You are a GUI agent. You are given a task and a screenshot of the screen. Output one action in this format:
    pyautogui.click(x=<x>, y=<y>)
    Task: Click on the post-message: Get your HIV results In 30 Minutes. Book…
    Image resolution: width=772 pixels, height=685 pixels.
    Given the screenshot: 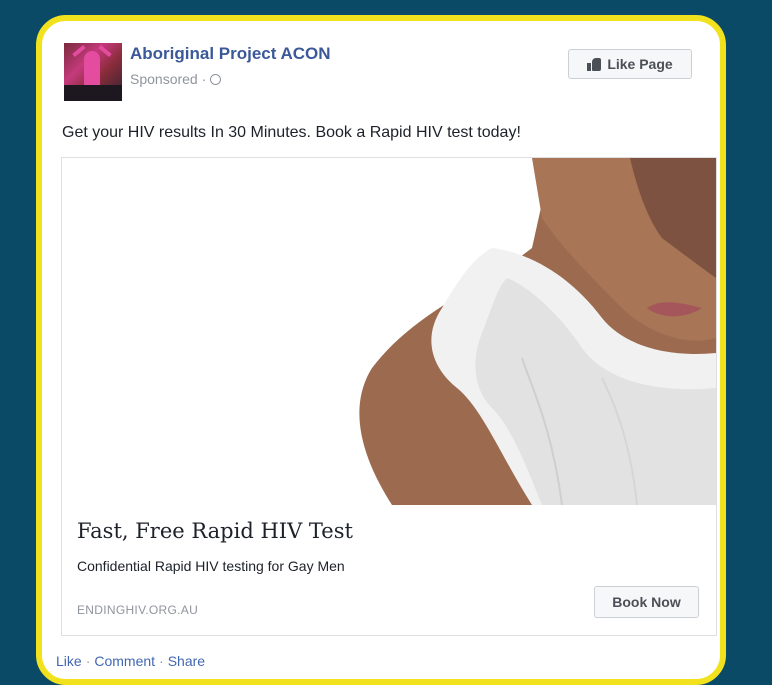 What is the action you would take?
    pyautogui.click(x=291, y=132)
    